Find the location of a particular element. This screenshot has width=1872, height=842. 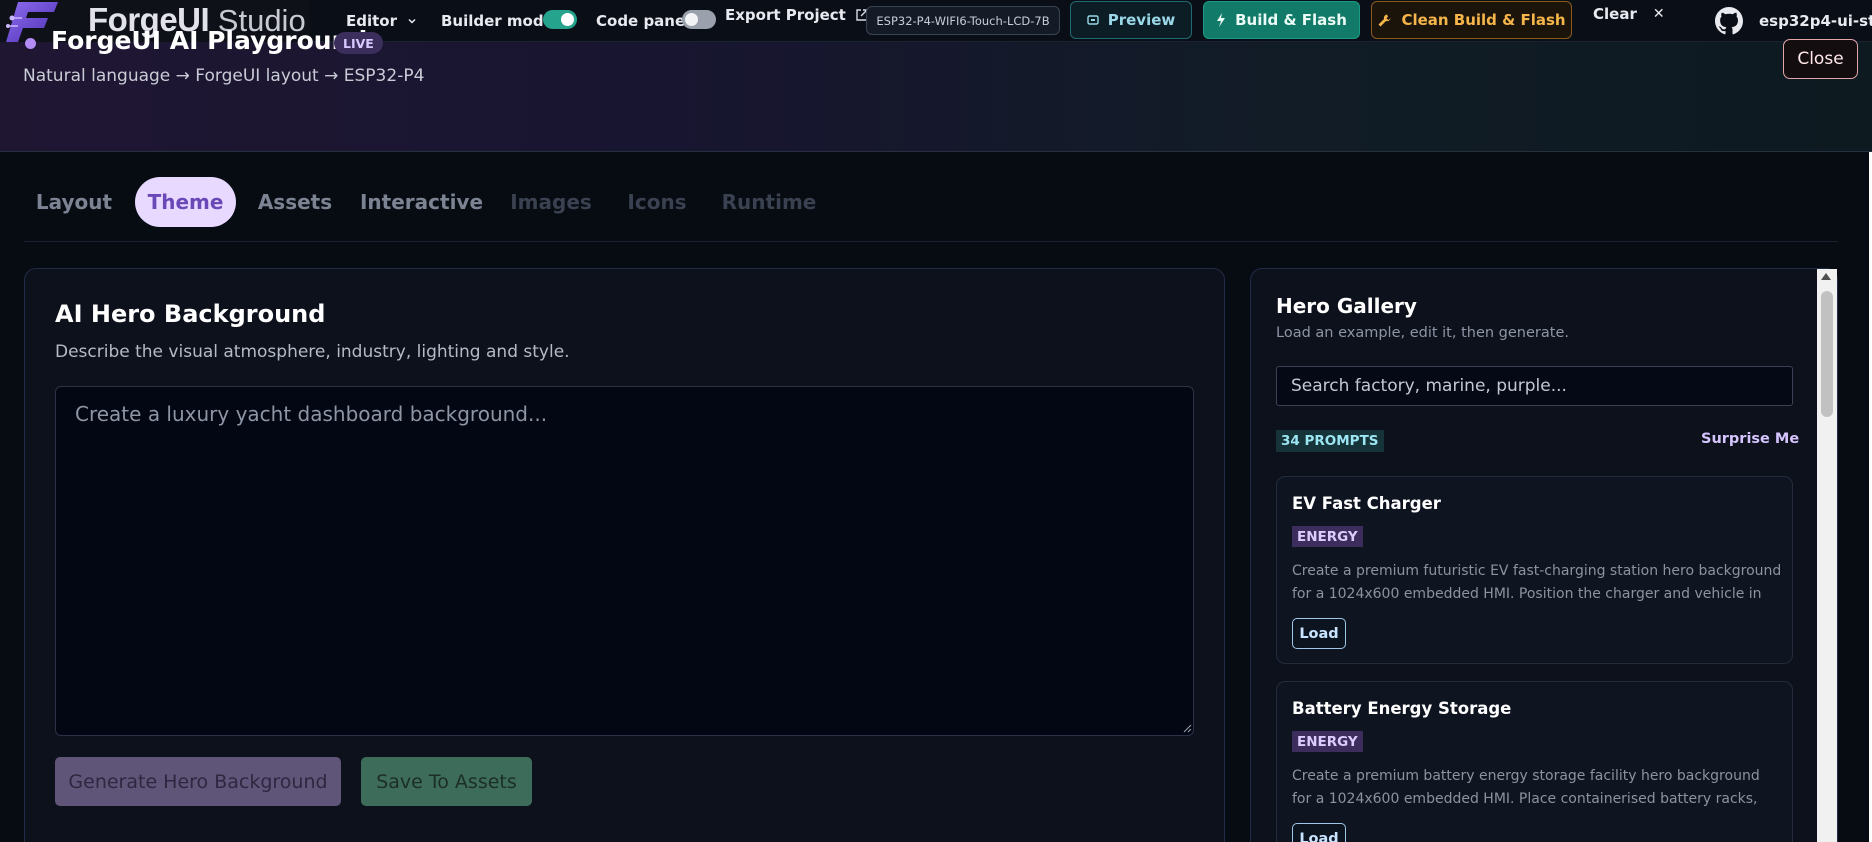

generate-hero-button: Generate Hero Background is located at coordinates (198, 781).